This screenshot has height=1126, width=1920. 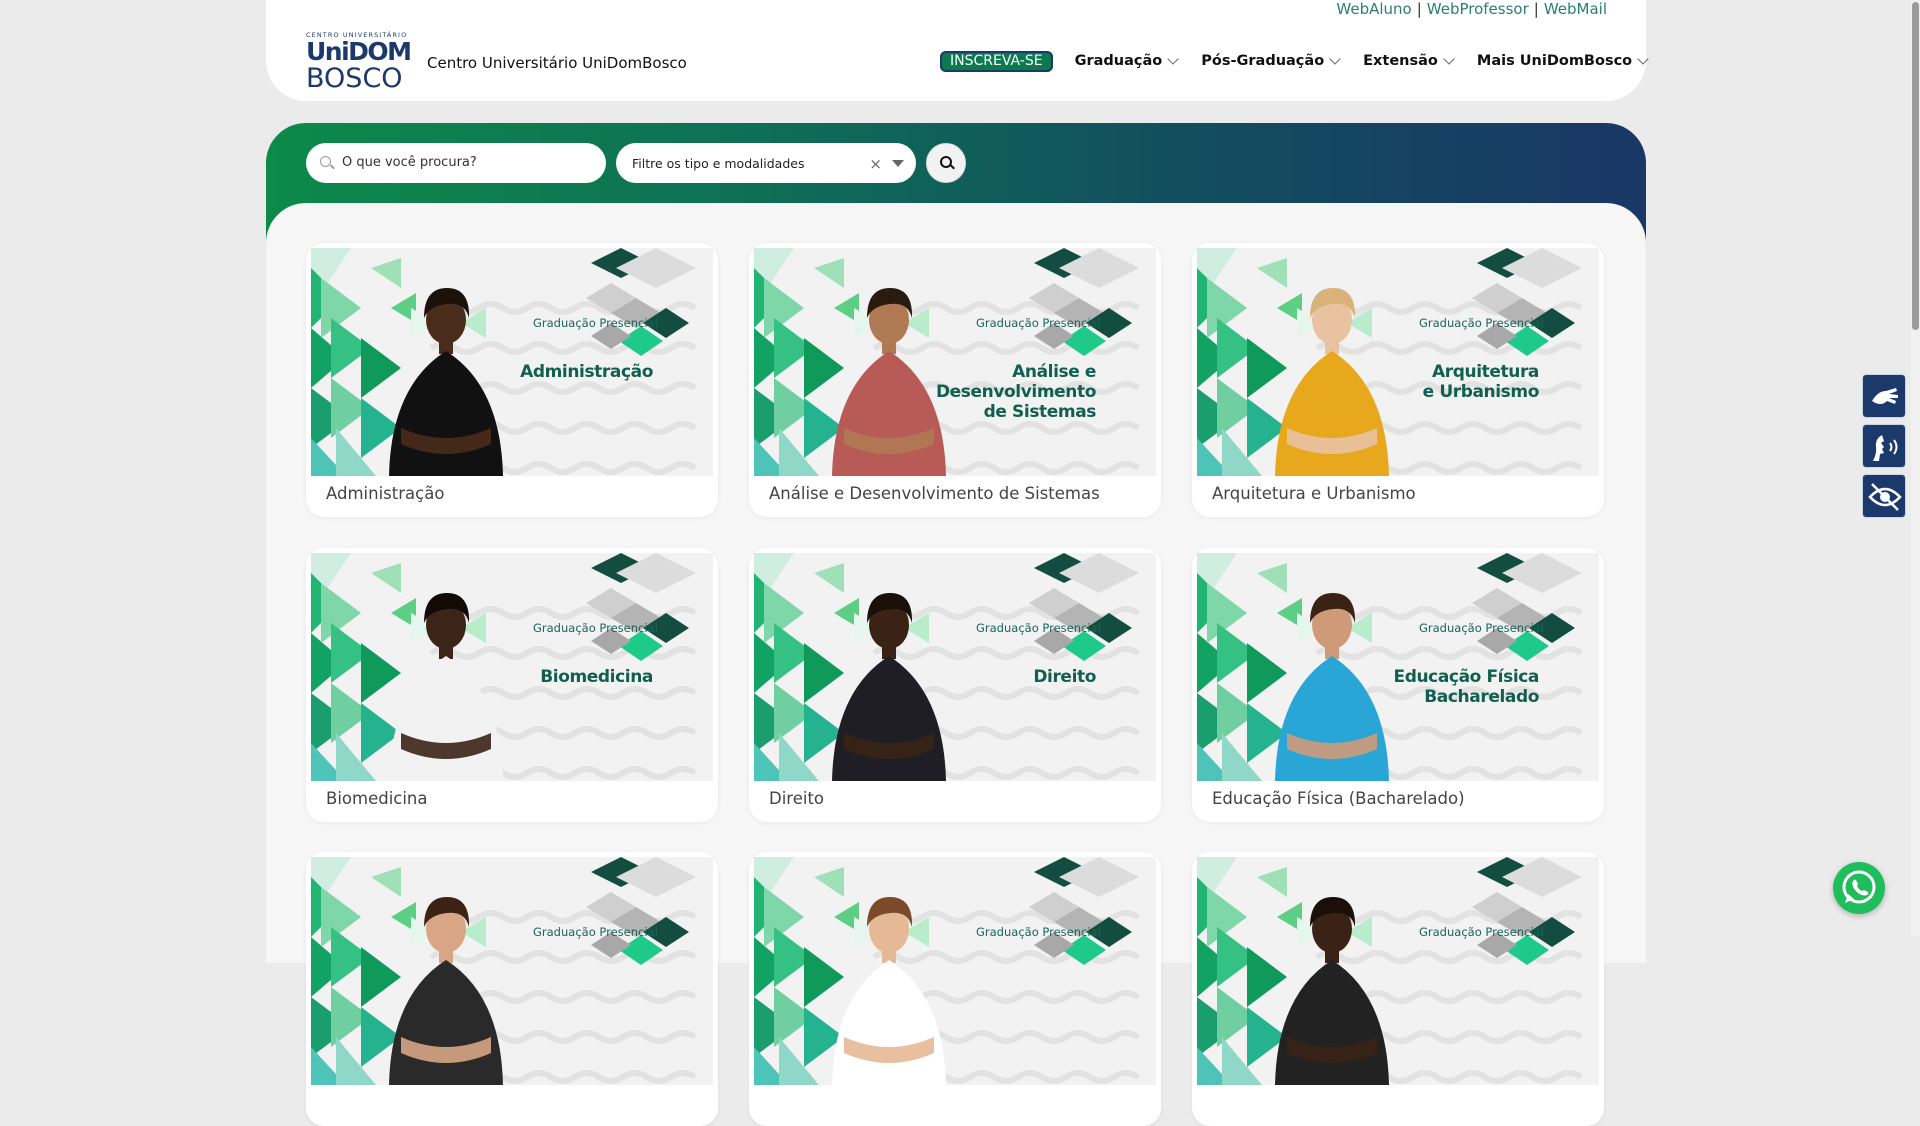 What do you see at coordinates (875, 164) in the screenshot?
I see `clear-filter-icon: ×` at bounding box center [875, 164].